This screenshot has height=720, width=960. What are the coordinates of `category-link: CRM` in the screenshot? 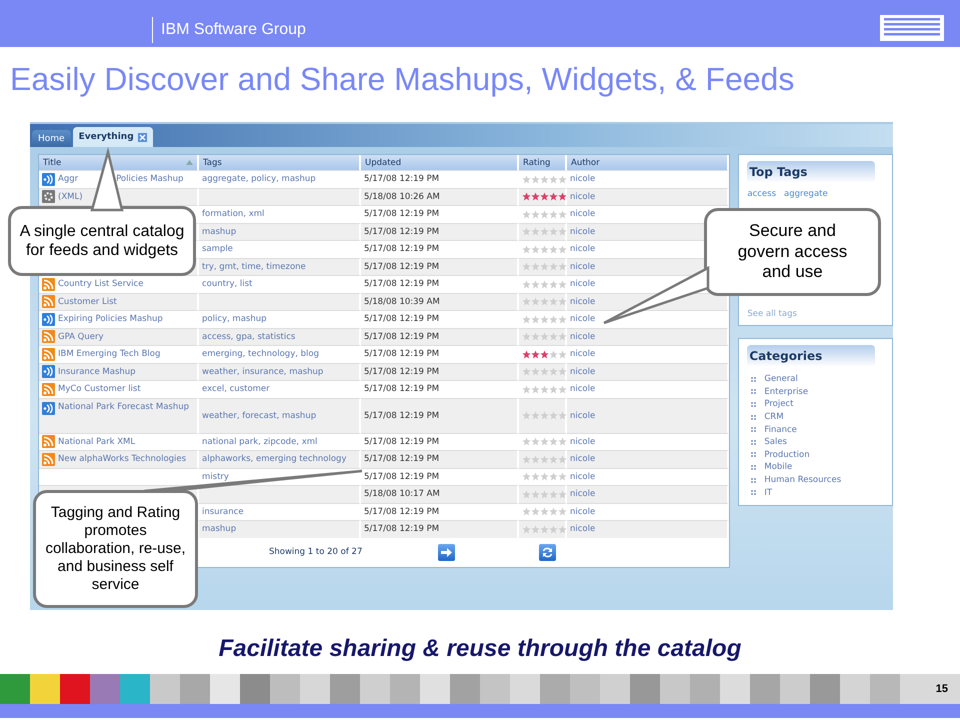 It's located at (774, 417).